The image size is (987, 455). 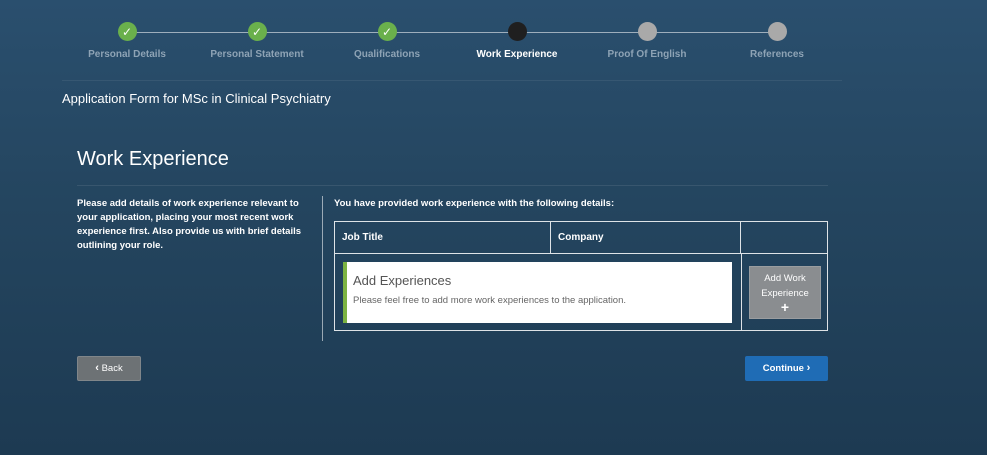 What do you see at coordinates (387, 54) in the screenshot?
I see `step-label: Qualifications` at bounding box center [387, 54].